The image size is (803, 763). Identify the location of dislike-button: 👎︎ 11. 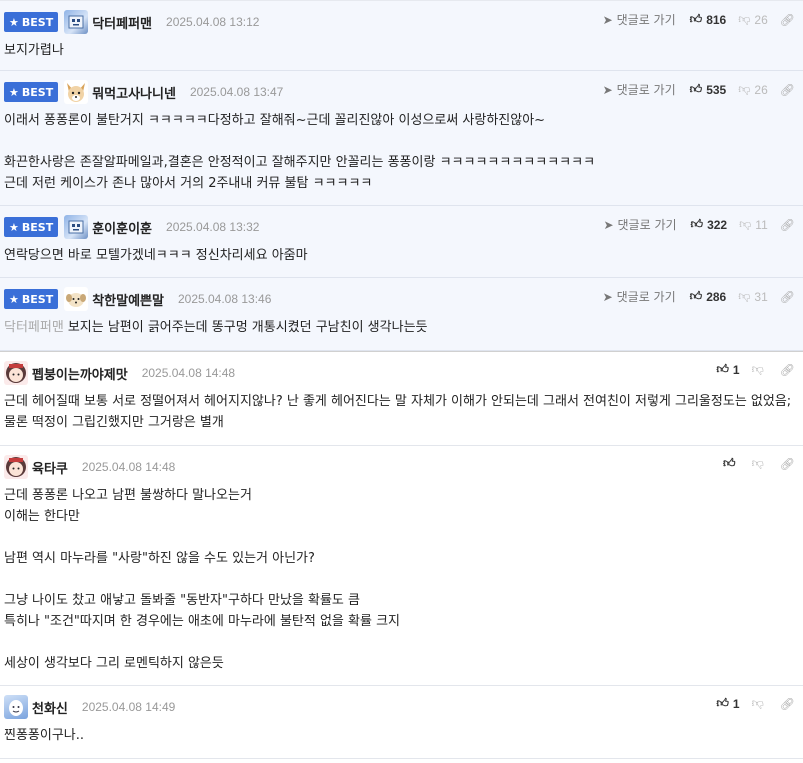
(753, 224).